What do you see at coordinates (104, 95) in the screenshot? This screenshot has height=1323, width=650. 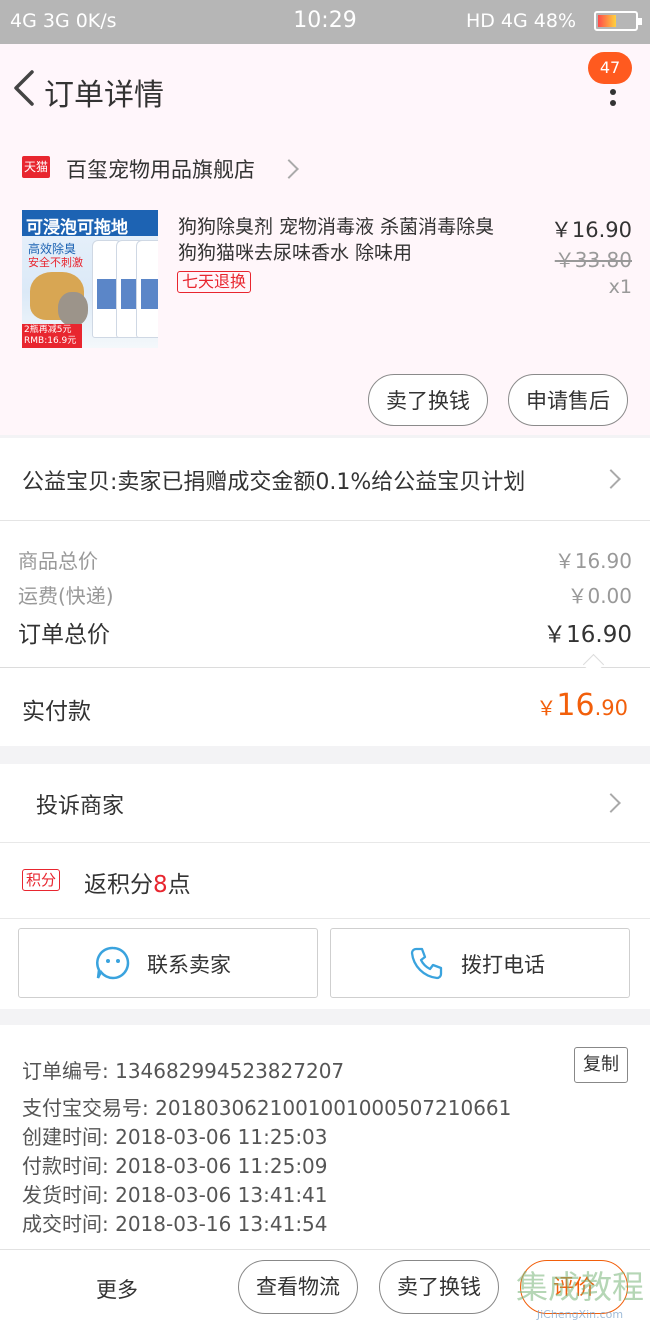 I see `page-title: 订单详情` at bounding box center [104, 95].